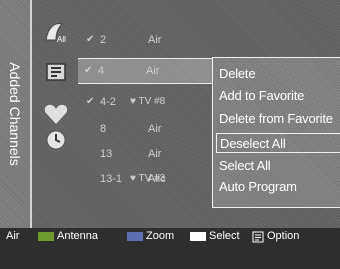 Image resolution: width=340 pixels, height=269 pixels. What do you see at coordinates (160, 236) in the screenshot?
I see `legend-label: Zoom` at bounding box center [160, 236].